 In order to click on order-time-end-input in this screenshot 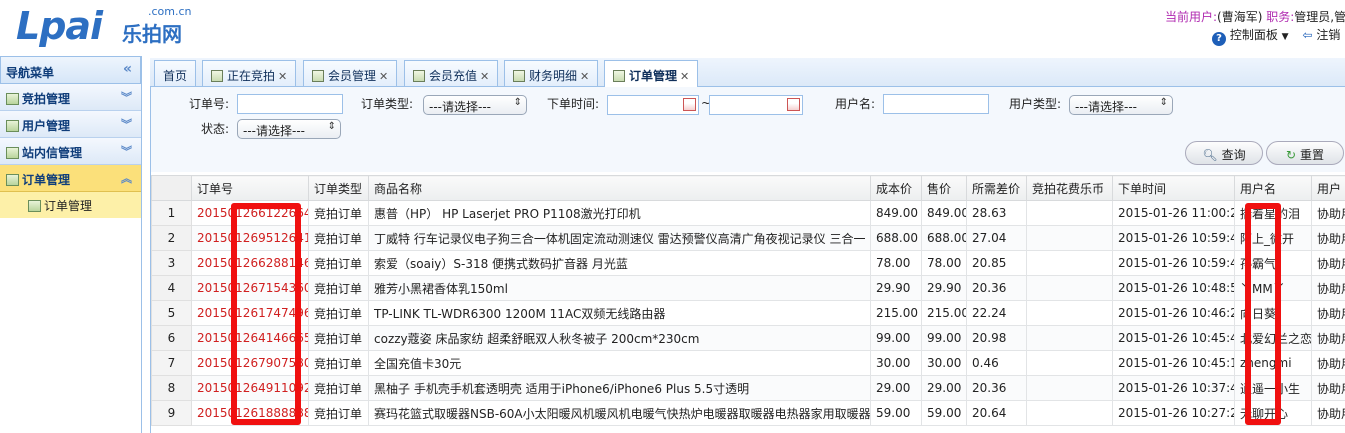, I will do `click(756, 105)`.